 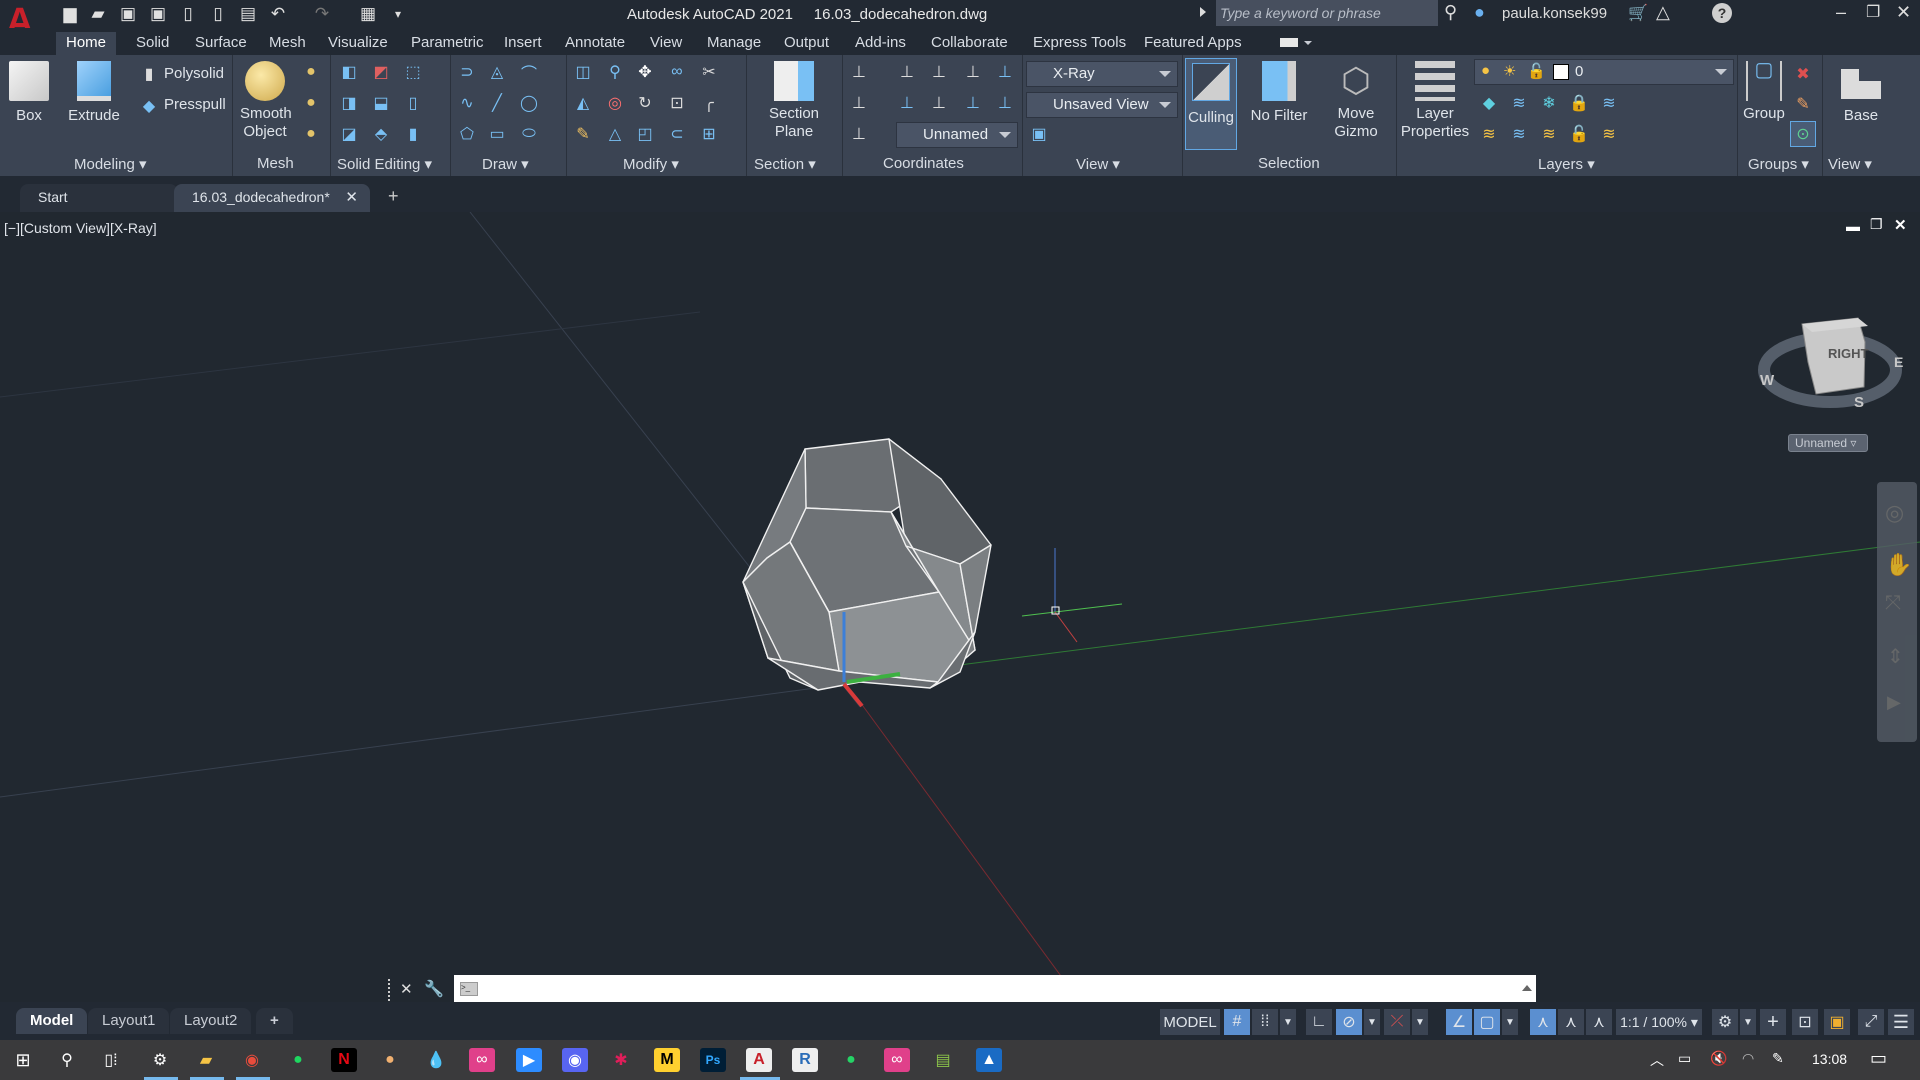 What do you see at coordinates (1871, 1022) in the screenshot?
I see `clean-screen-icon: ⤢` at bounding box center [1871, 1022].